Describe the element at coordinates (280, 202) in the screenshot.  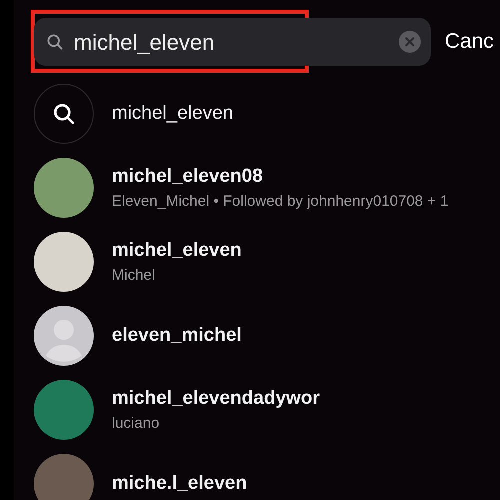
I see `account-subtitle: Eleven_Michel • Followed by johnhenry010708 + 1` at that location.